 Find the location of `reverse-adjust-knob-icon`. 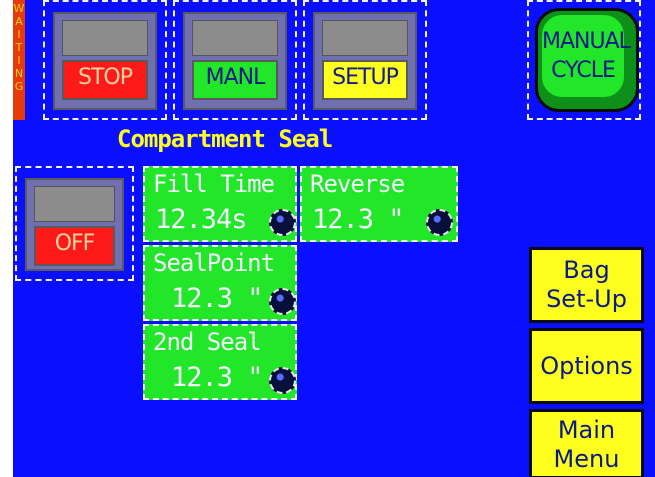

reverse-adjust-knob-icon is located at coordinates (439, 222).